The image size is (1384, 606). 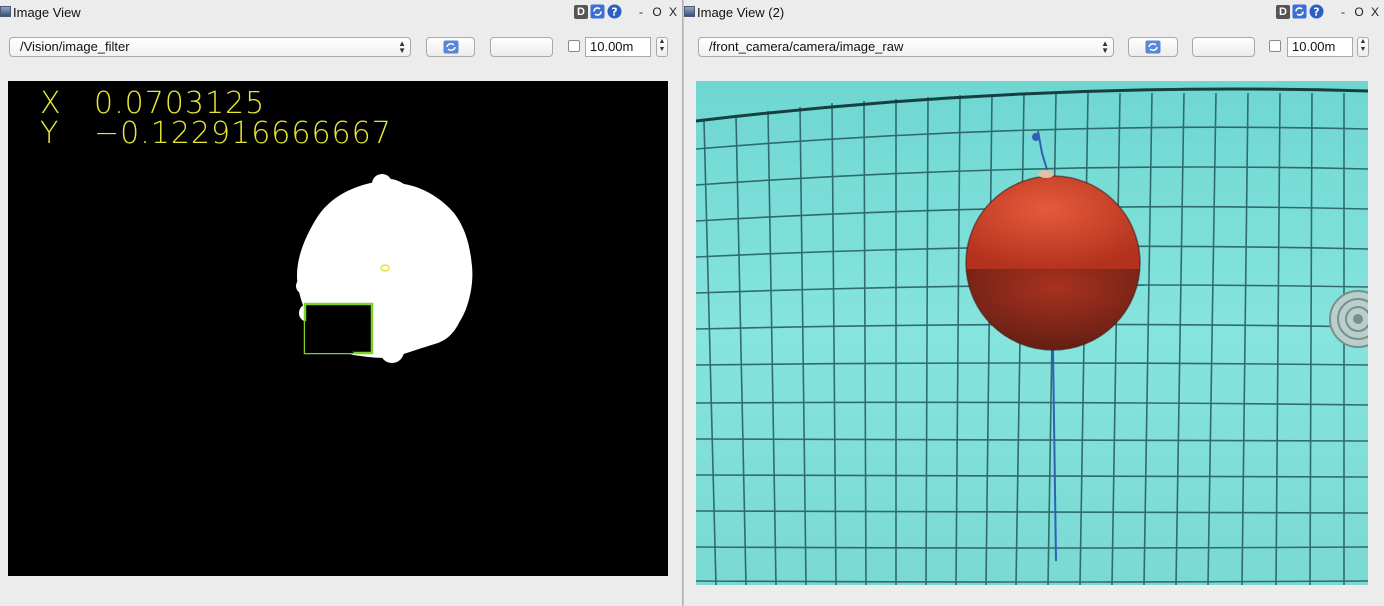 What do you see at coordinates (243, 133) in the screenshot?
I see `y-value: −0.122916666667` at bounding box center [243, 133].